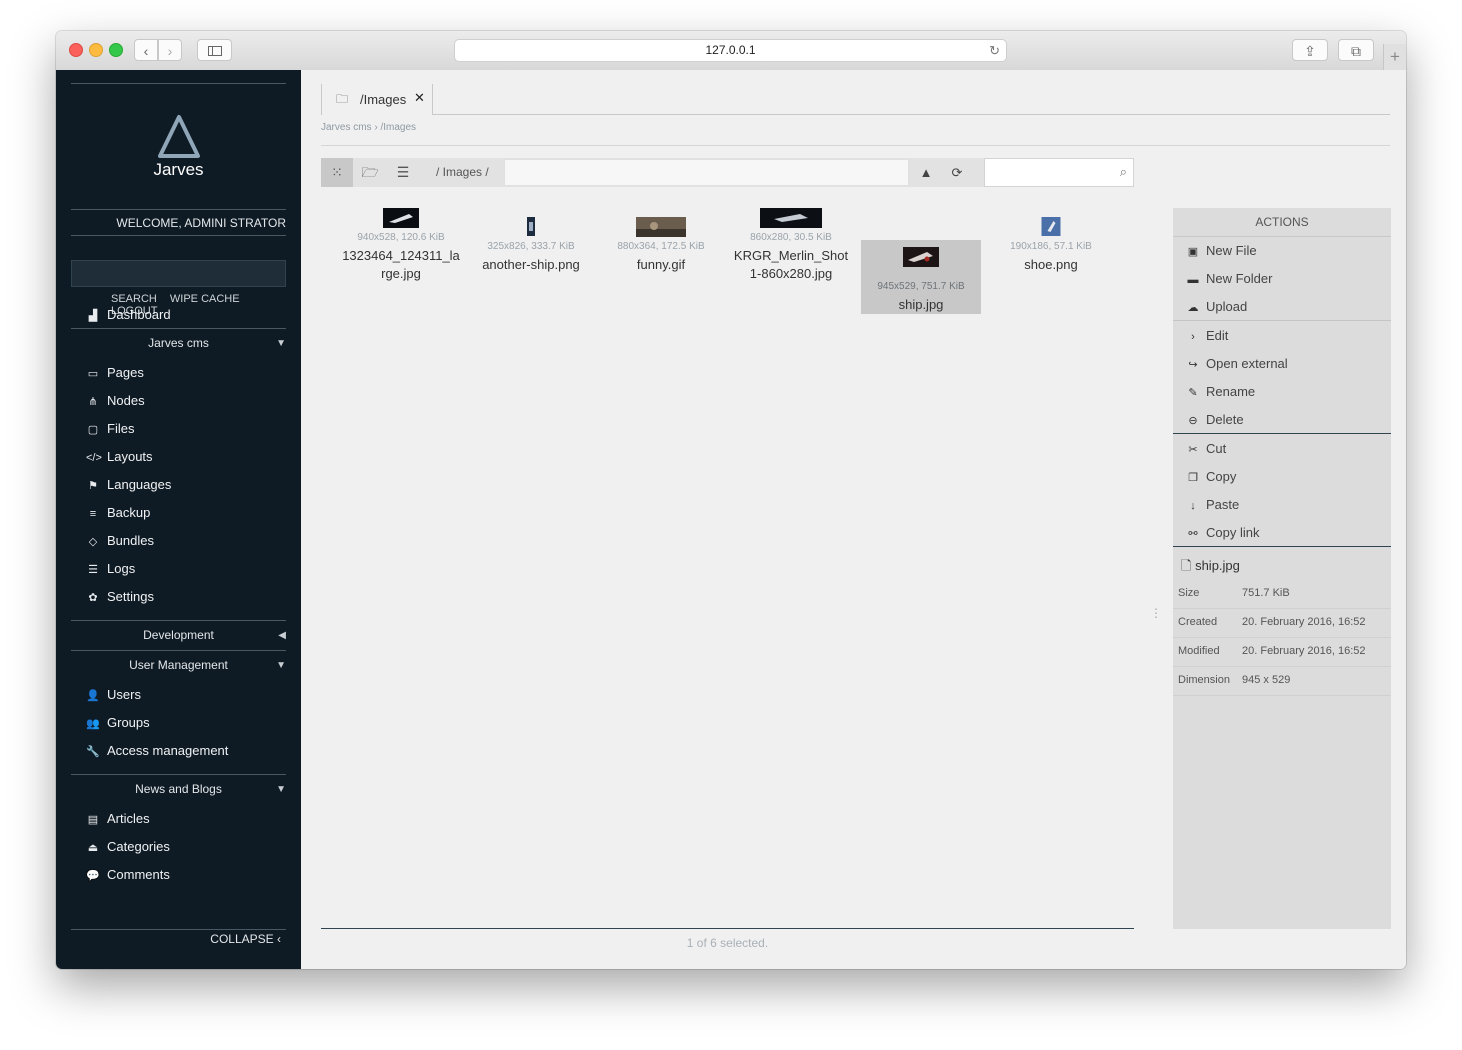  What do you see at coordinates (1217, 307) in the screenshot?
I see `upload-button: ☁ Upload` at bounding box center [1217, 307].